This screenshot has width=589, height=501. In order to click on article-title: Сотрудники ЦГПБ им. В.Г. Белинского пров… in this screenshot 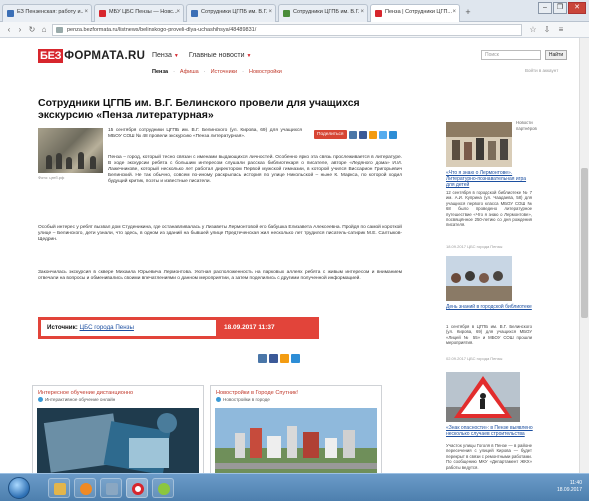, I will do `click(199, 109)`.